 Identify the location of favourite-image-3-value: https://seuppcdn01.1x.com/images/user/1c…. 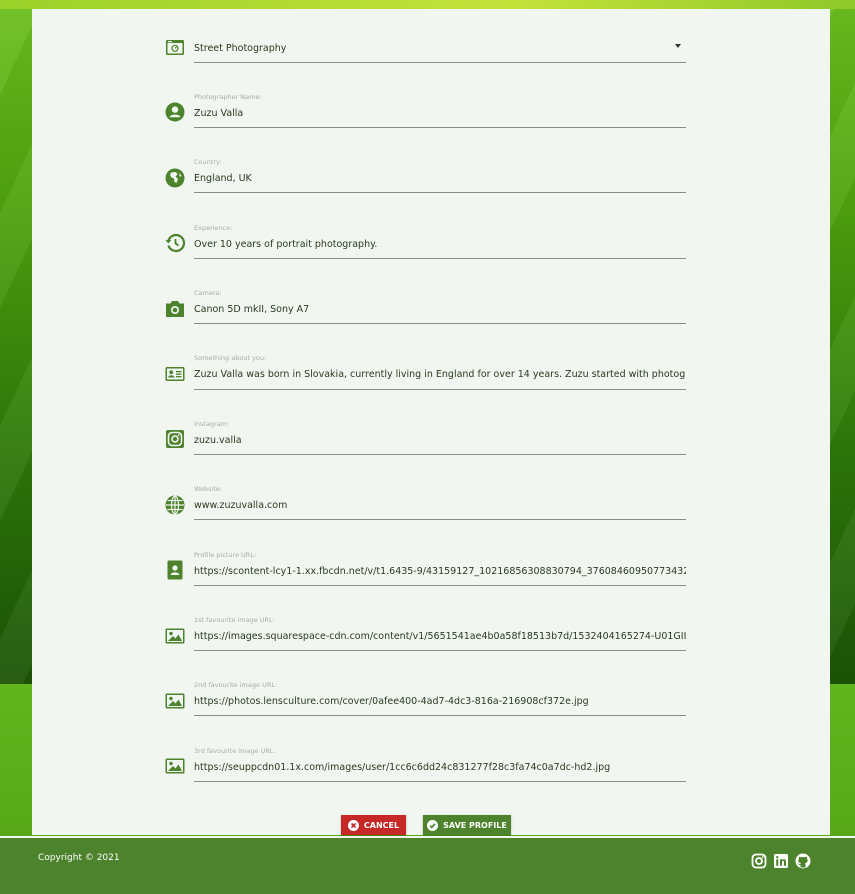
(402, 767).